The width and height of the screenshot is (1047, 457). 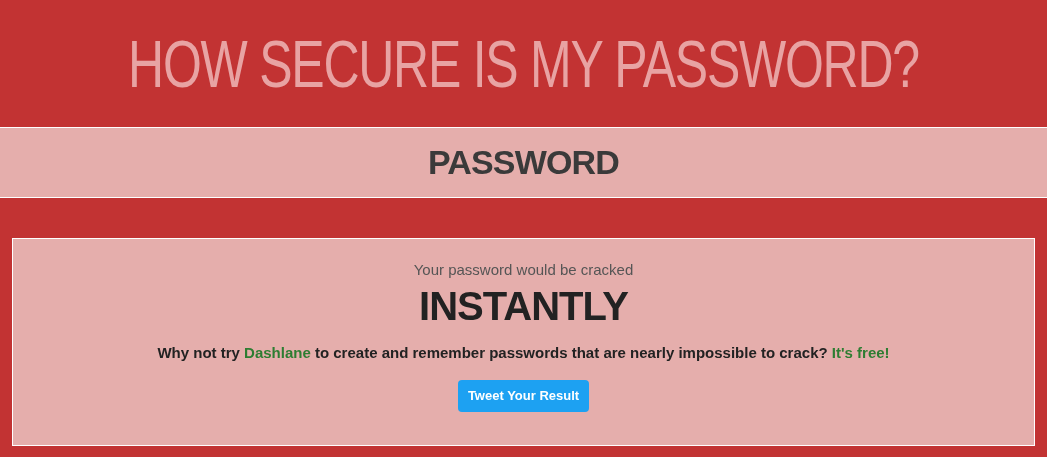 What do you see at coordinates (523, 270) in the screenshot?
I see `result-intro: Your password would be cracked` at bounding box center [523, 270].